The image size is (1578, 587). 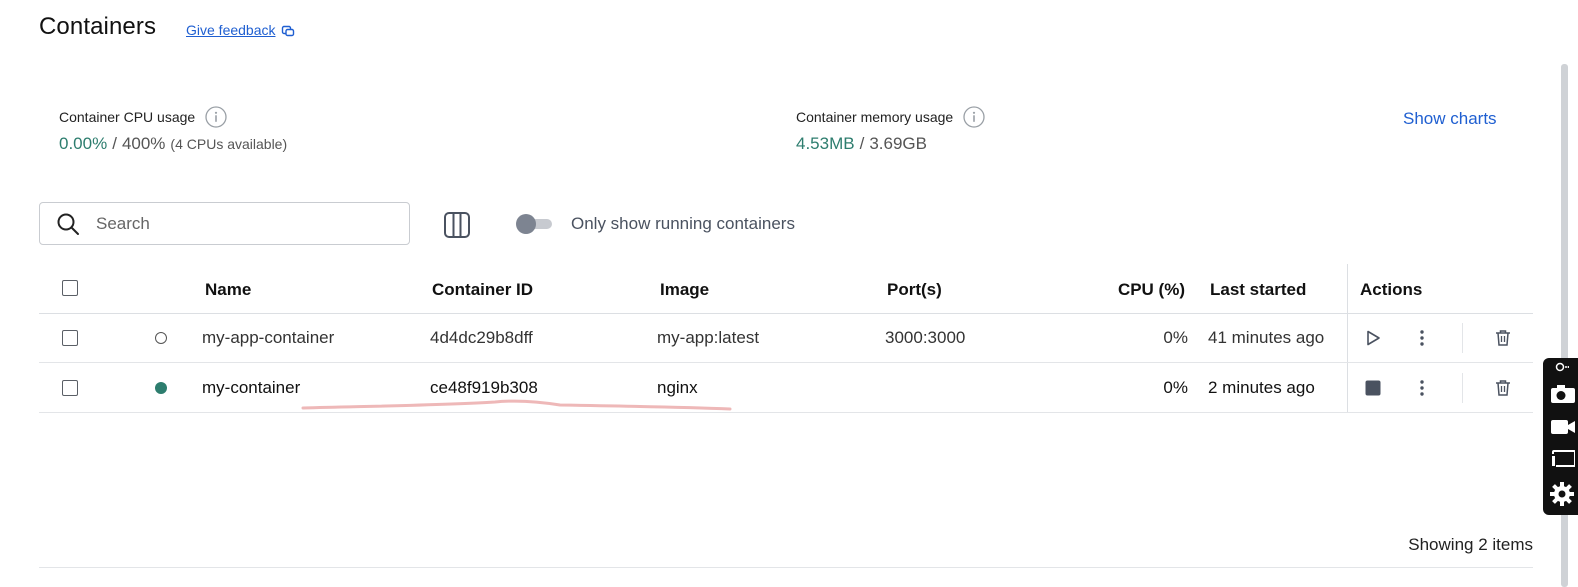 I want to click on container-last-started: 2 minutes ago, so click(x=1261, y=387).